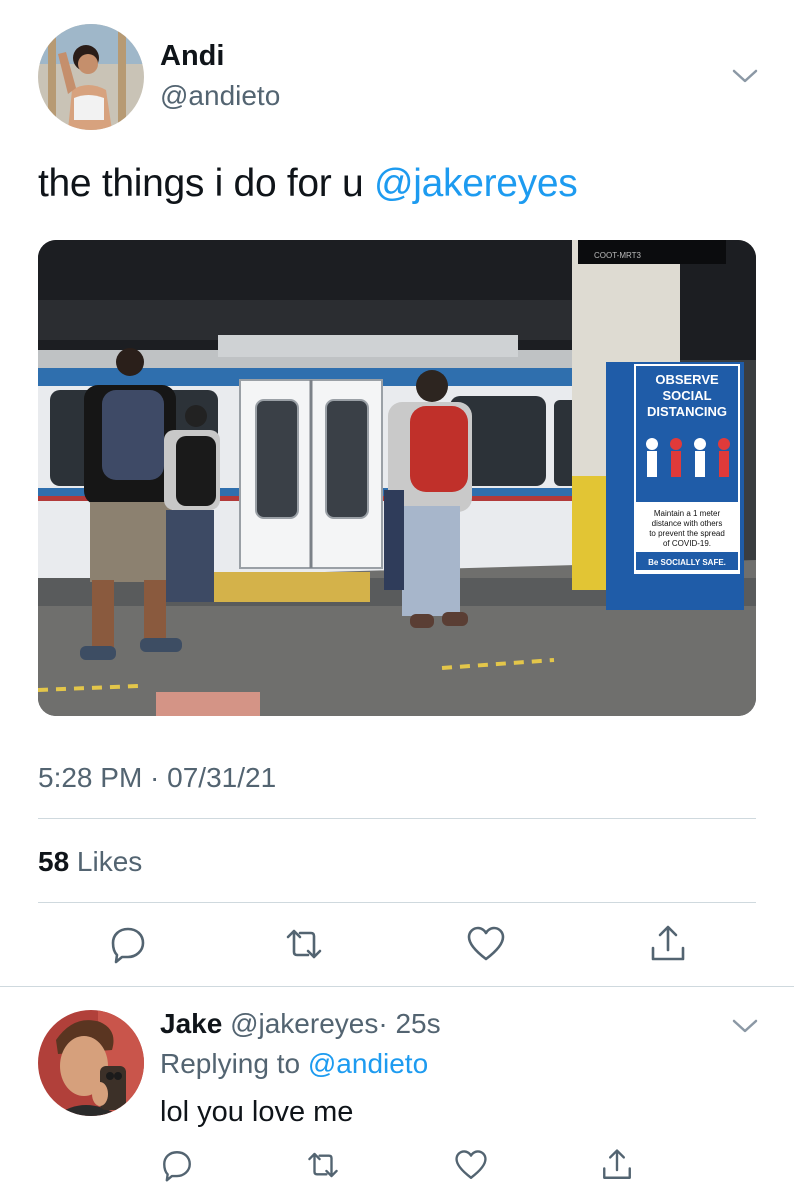 Image resolution: width=794 pixels, height=1200 pixels. What do you see at coordinates (687, 543) in the screenshot?
I see `sign-body4: of COVID-19.` at bounding box center [687, 543].